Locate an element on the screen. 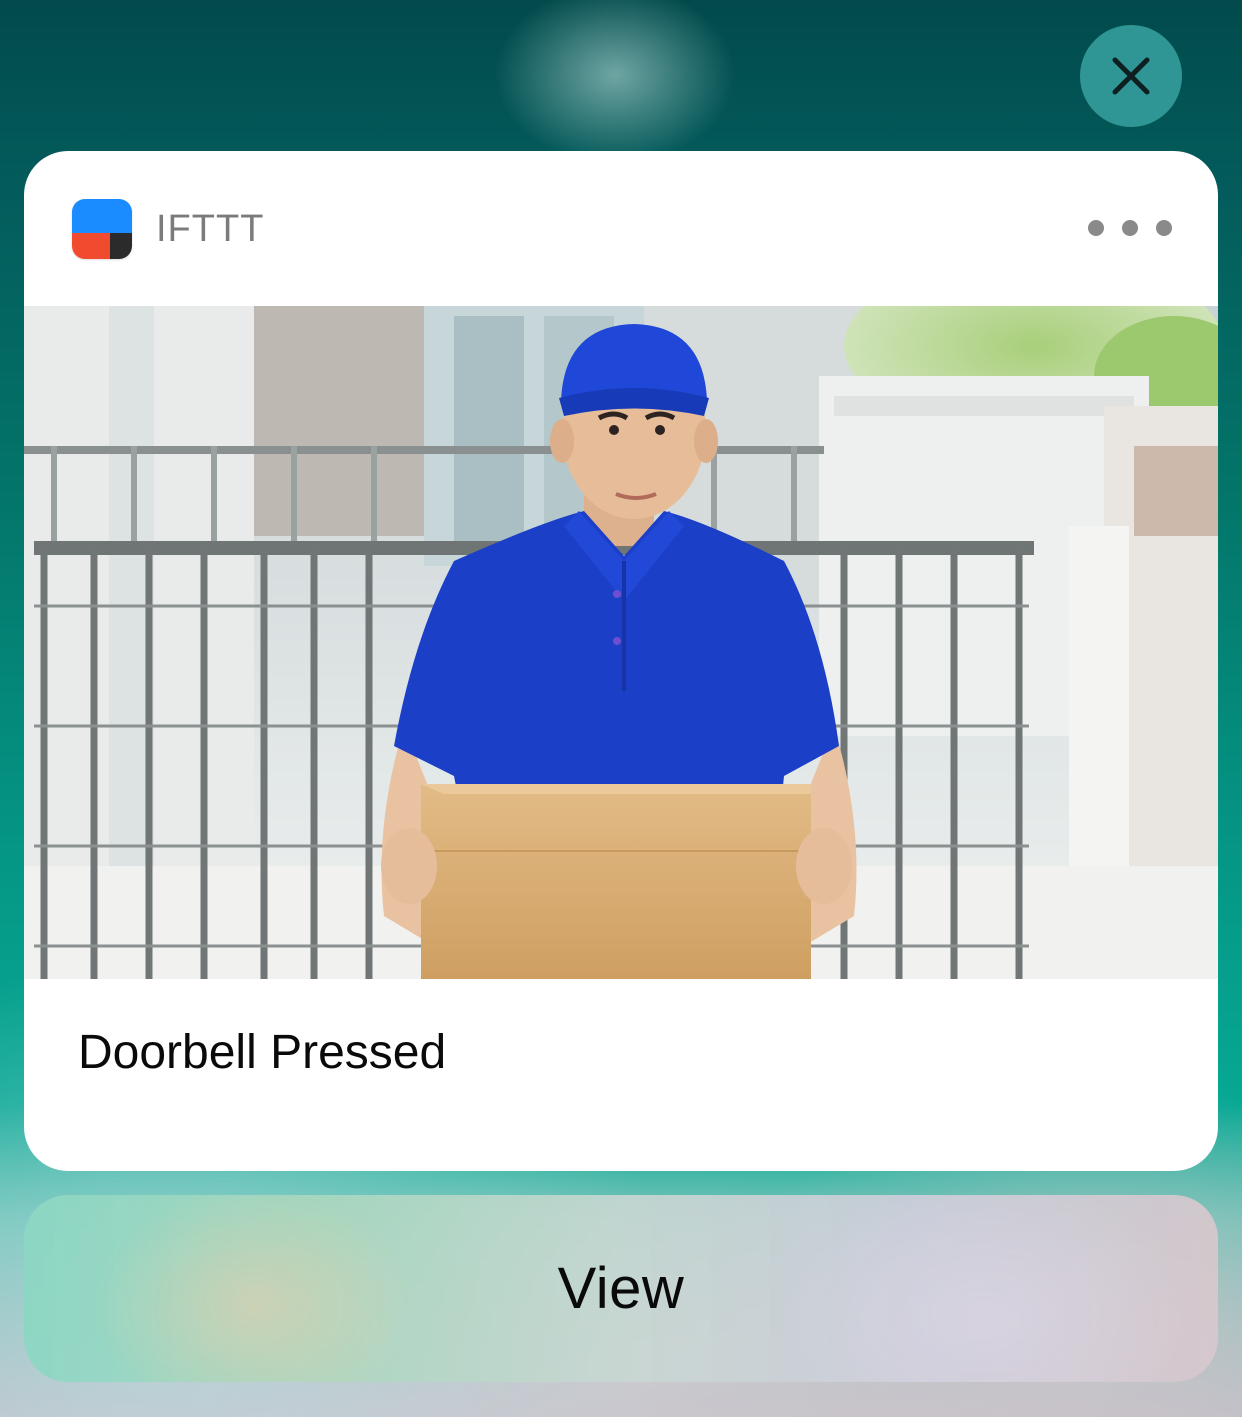 Image resolution: width=1242 pixels, height=1417 pixels. more-options-button is located at coordinates (1130, 228).